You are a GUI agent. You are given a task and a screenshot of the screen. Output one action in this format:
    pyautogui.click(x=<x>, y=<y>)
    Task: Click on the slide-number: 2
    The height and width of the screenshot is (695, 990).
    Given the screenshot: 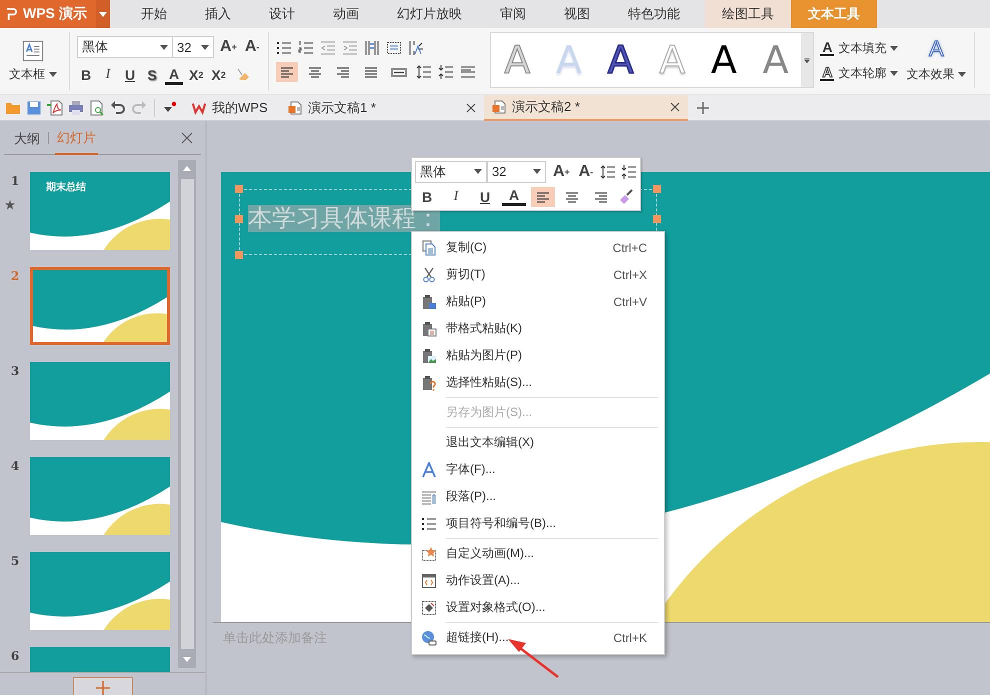 What is the action you would take?
    pyautogui.click(x=15, y=276)
    